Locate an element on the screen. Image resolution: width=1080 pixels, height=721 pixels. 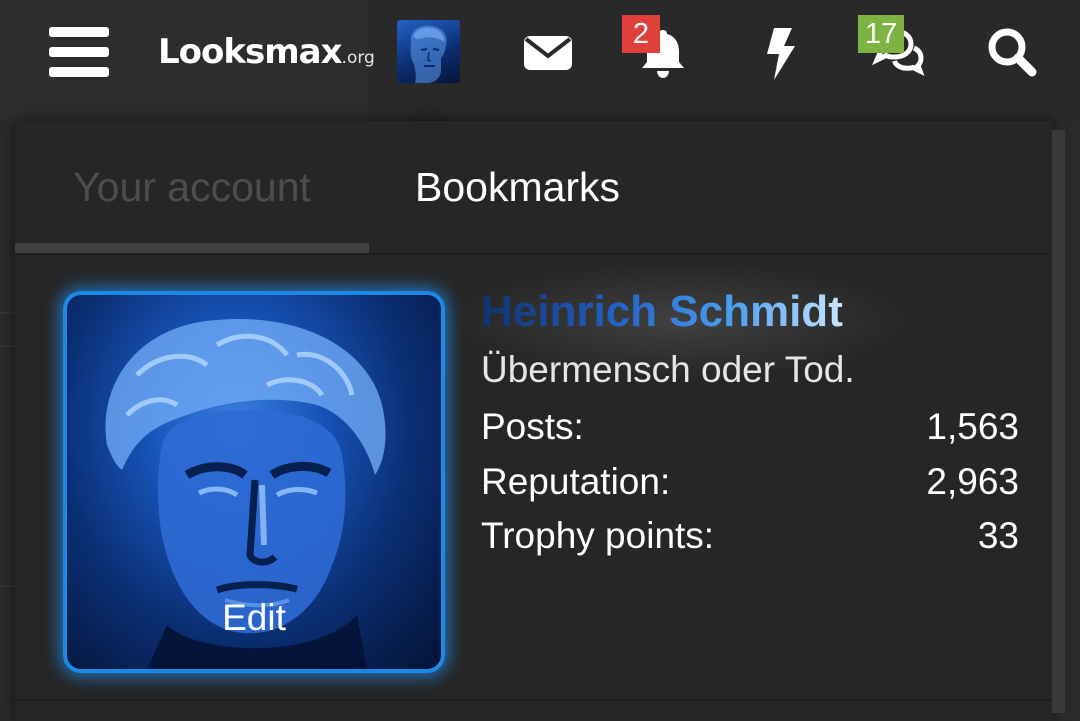
stat-value: 33 is located at coordinates (998, 535).